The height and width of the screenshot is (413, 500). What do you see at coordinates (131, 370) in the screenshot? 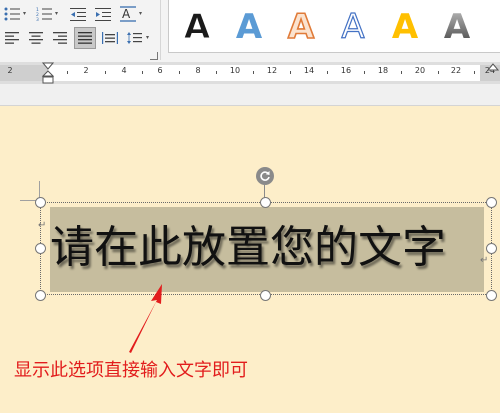
I see `annotation-text: 显示此选项直接输入文字即可` at bounding box center [131, 370].